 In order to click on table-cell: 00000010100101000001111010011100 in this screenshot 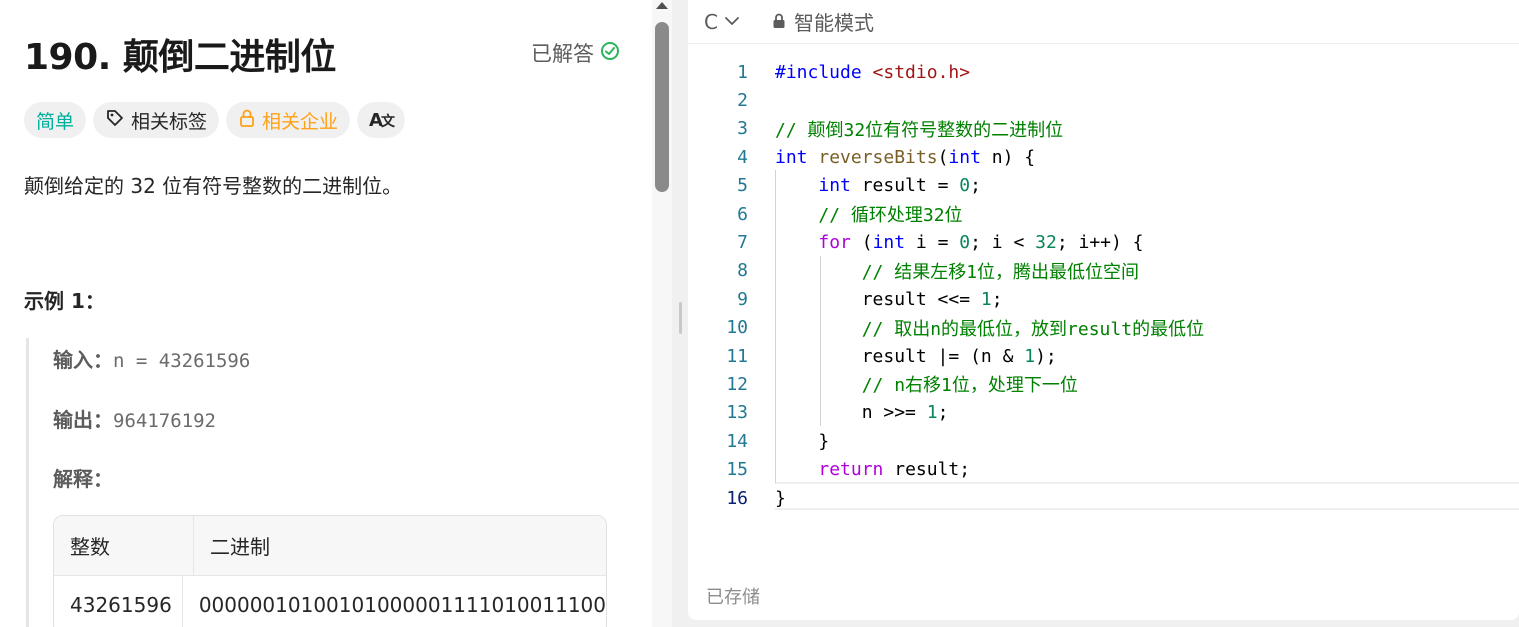, I will do `click(402, 605)`.